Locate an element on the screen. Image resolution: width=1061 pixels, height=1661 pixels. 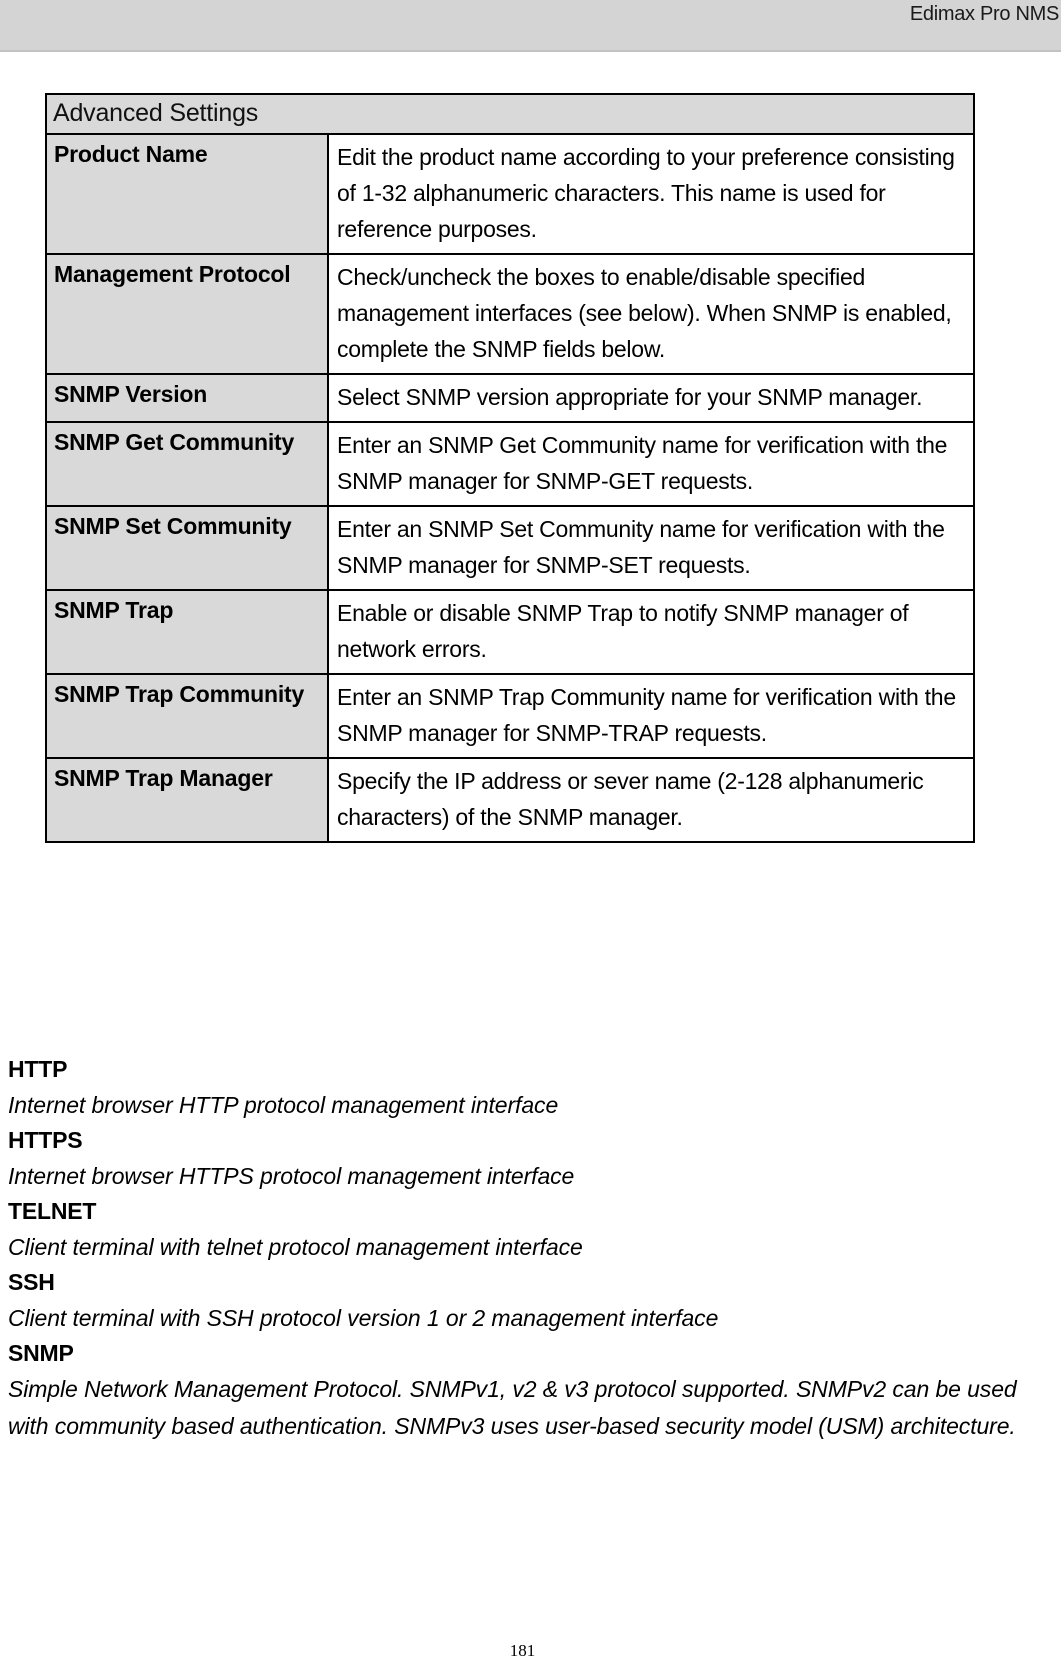
protocol-term: SSH is located at coordinates (31, 1282).